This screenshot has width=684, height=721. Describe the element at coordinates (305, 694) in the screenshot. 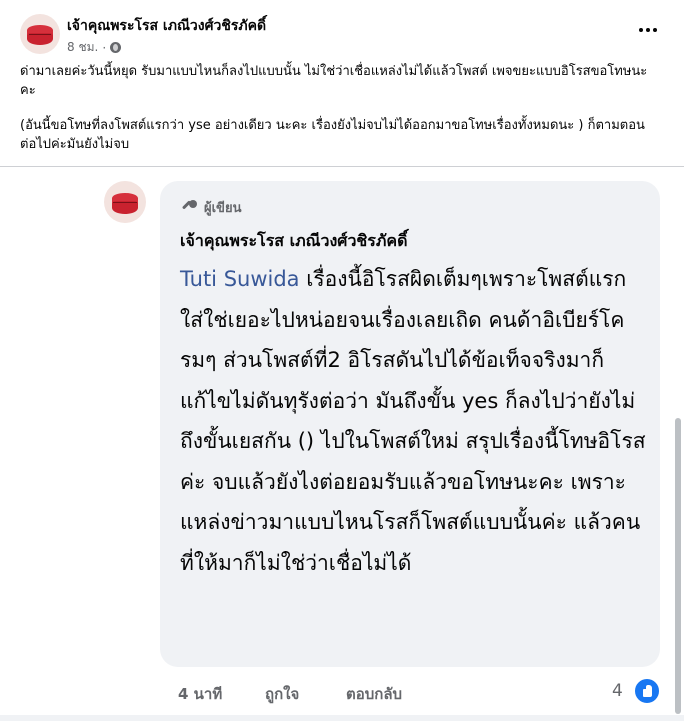

I see `like-button: ถูกใจ` at that location.